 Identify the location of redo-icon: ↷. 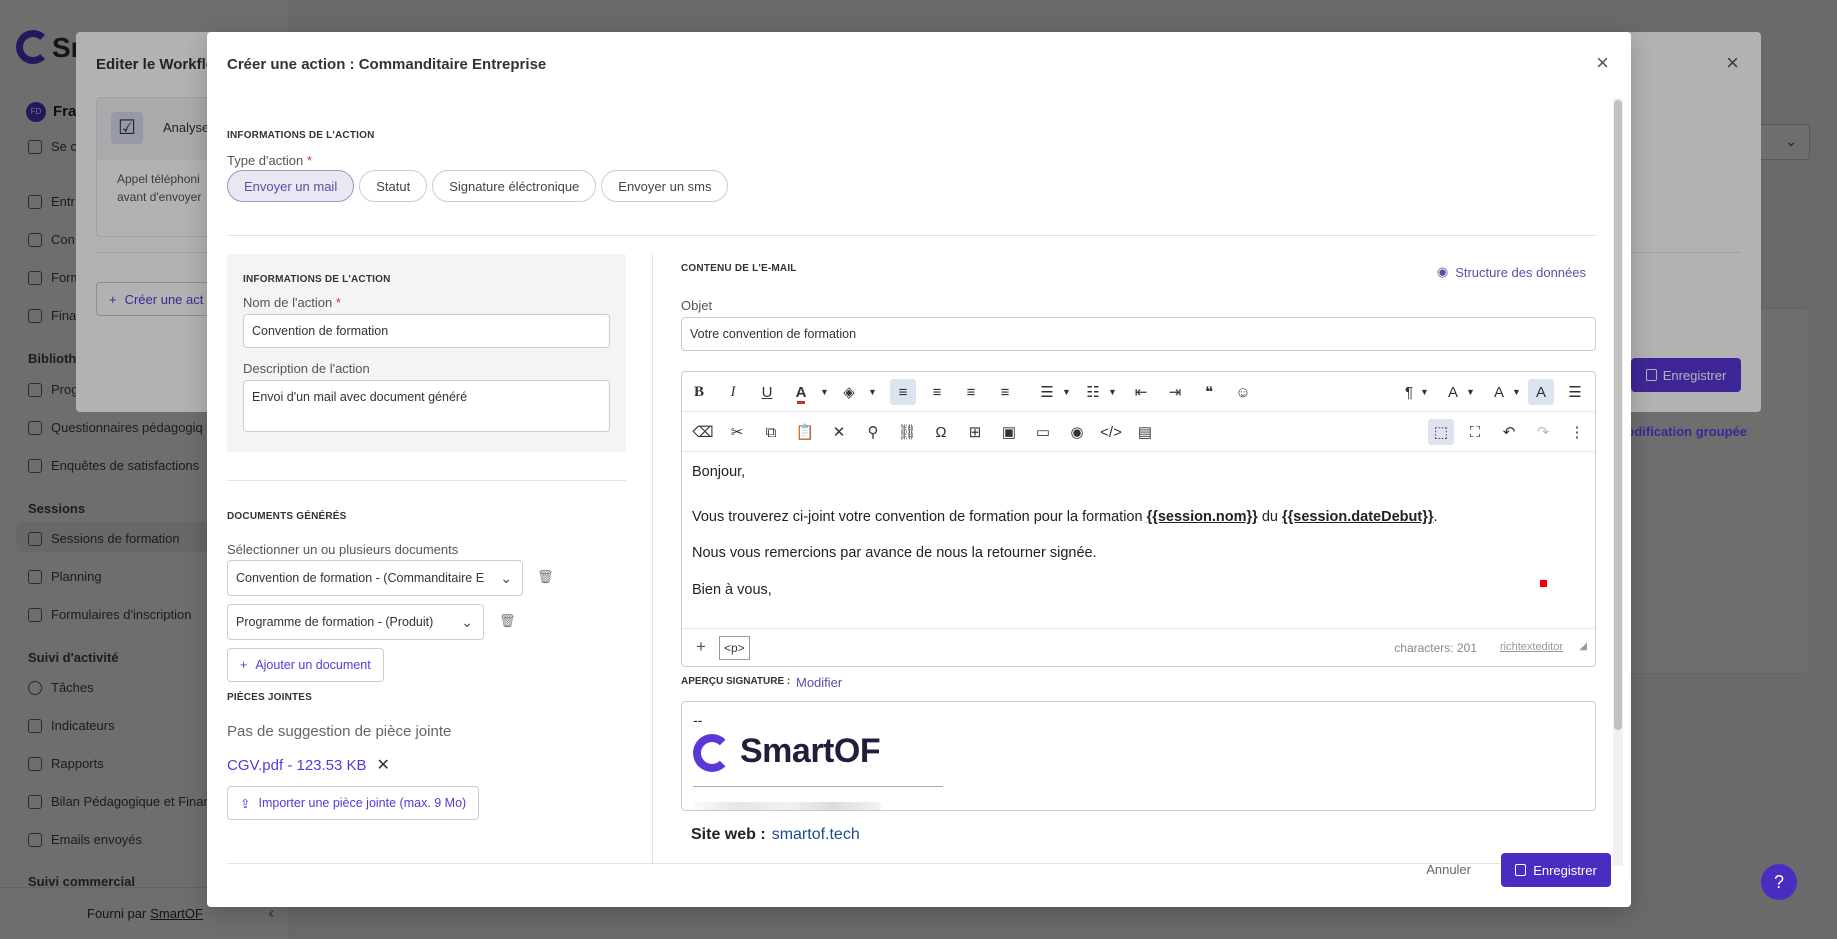
(1543, 432).